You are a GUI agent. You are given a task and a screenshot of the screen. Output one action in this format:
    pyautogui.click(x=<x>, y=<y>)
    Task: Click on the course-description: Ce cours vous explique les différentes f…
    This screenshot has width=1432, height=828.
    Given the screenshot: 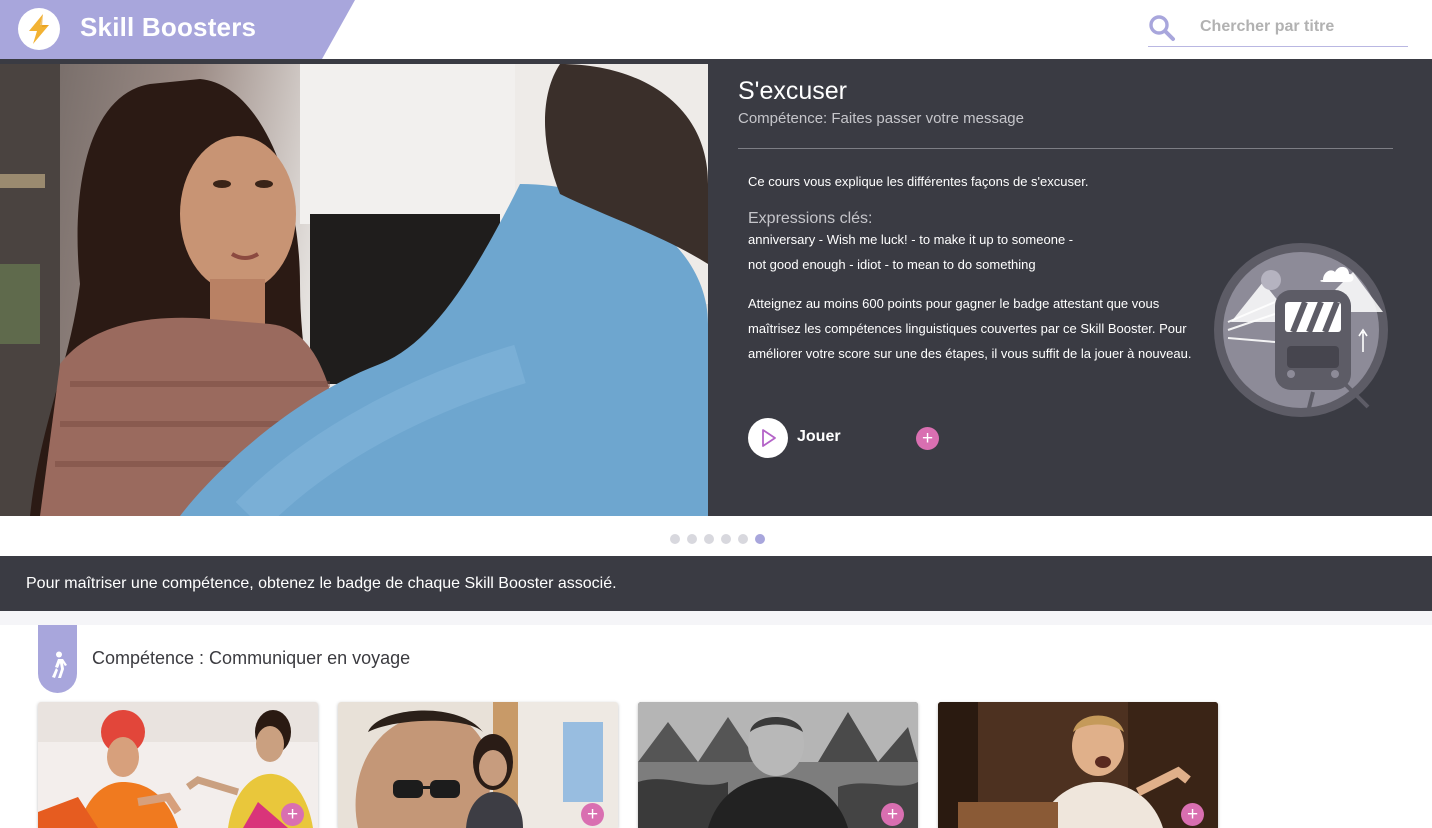 What is the action you would take?
    pyautogui.click(x=918, y=181)
    